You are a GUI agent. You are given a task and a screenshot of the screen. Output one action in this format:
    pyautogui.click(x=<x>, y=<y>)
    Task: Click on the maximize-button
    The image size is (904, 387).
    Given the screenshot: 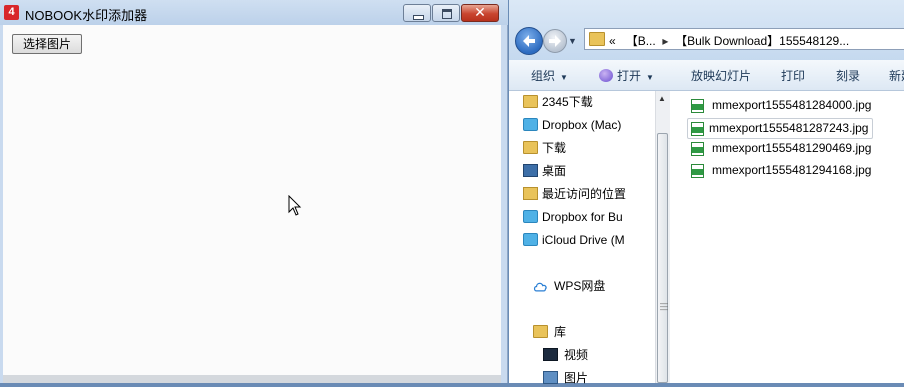 What is the action you would take?
    pyautogui.click(x=446, y=13)
    